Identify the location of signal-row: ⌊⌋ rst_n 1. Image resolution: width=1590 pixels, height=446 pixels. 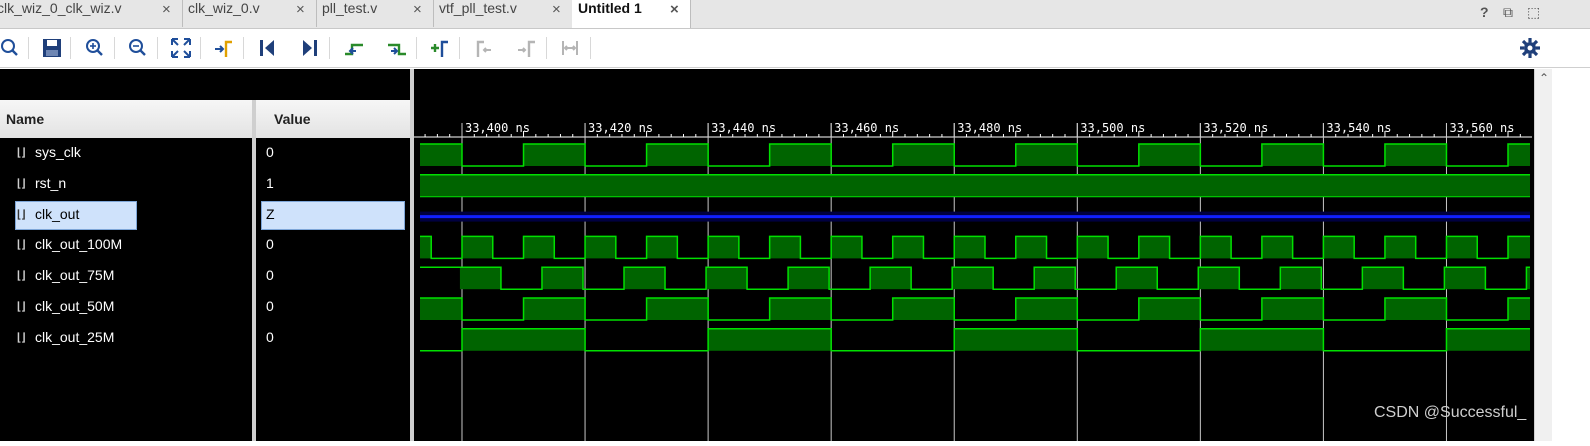
(205, 184).